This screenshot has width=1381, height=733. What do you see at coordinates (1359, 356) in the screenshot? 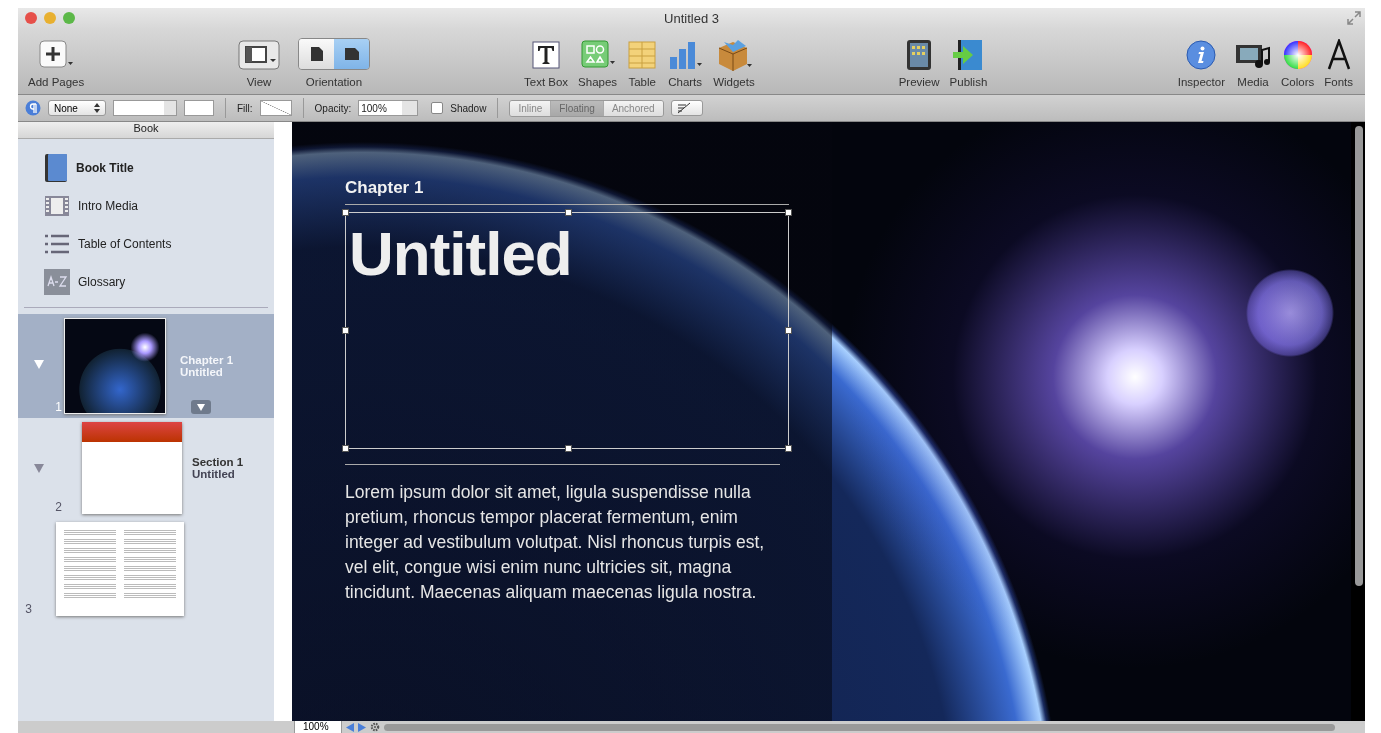
I see `vertical-scrollbar` at bounding box center [1359, 356].